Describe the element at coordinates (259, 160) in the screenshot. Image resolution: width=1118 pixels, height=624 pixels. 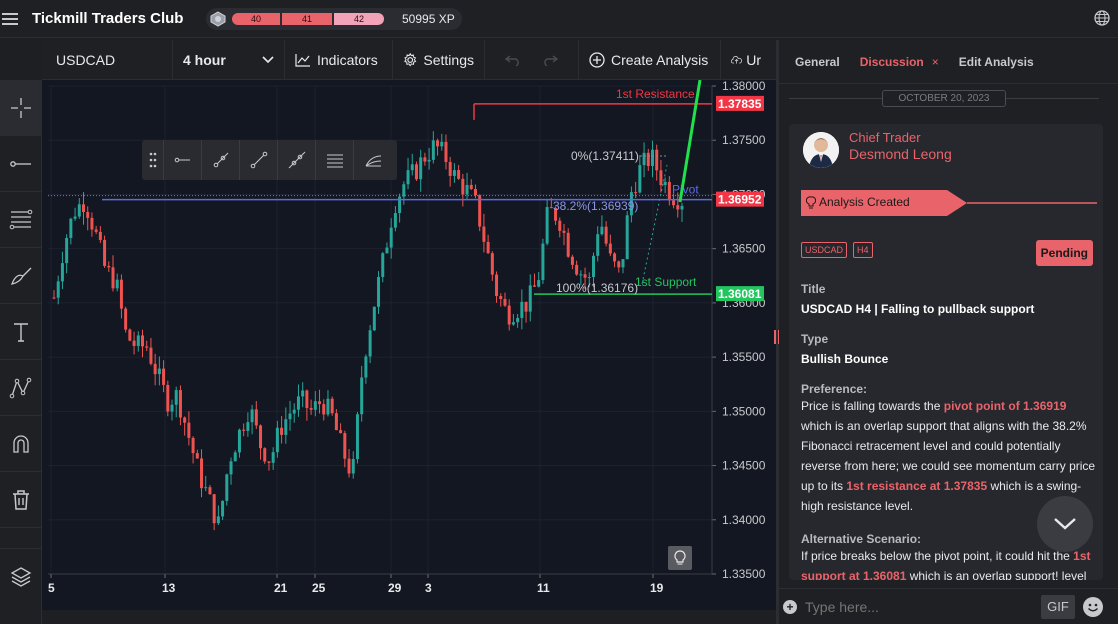
I see `trend-line-tool` at that location.